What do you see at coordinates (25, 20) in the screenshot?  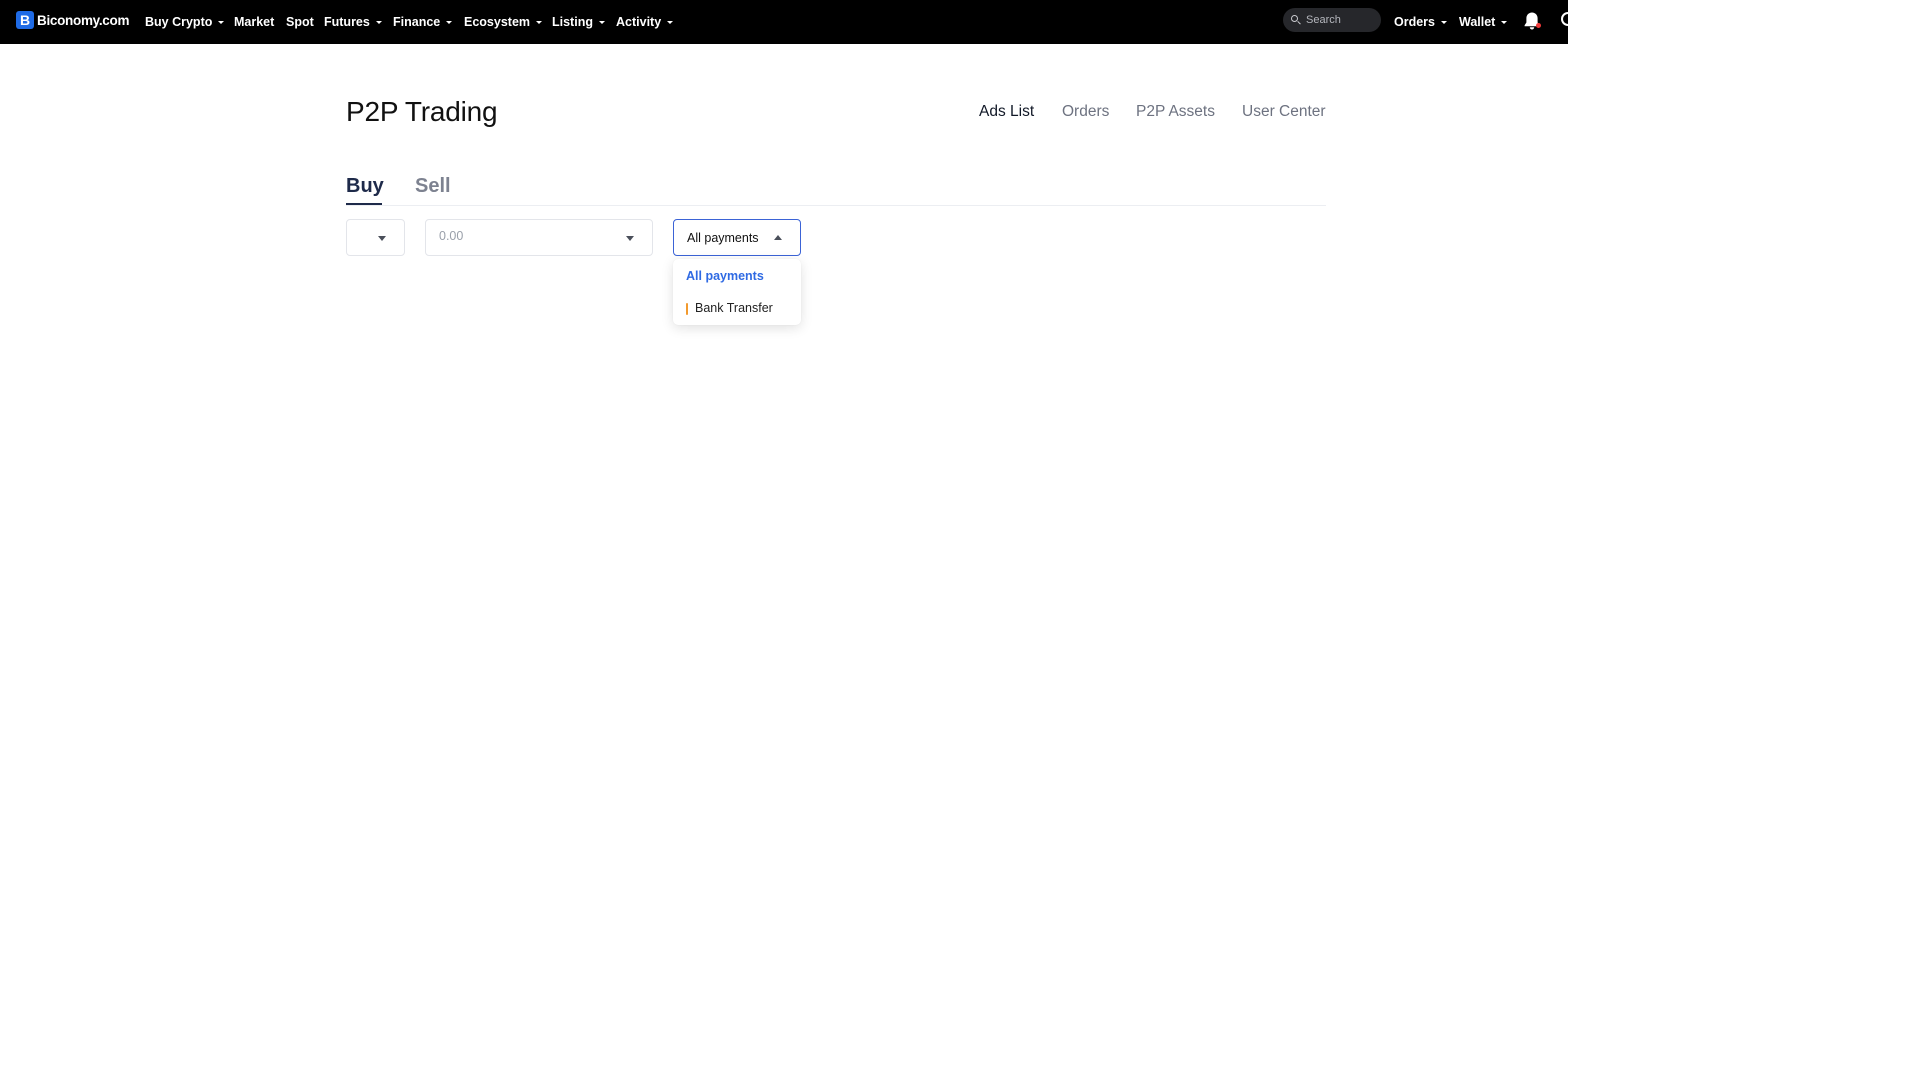 I see `brand-logo-badge: B` at bounding box center [25, 20].